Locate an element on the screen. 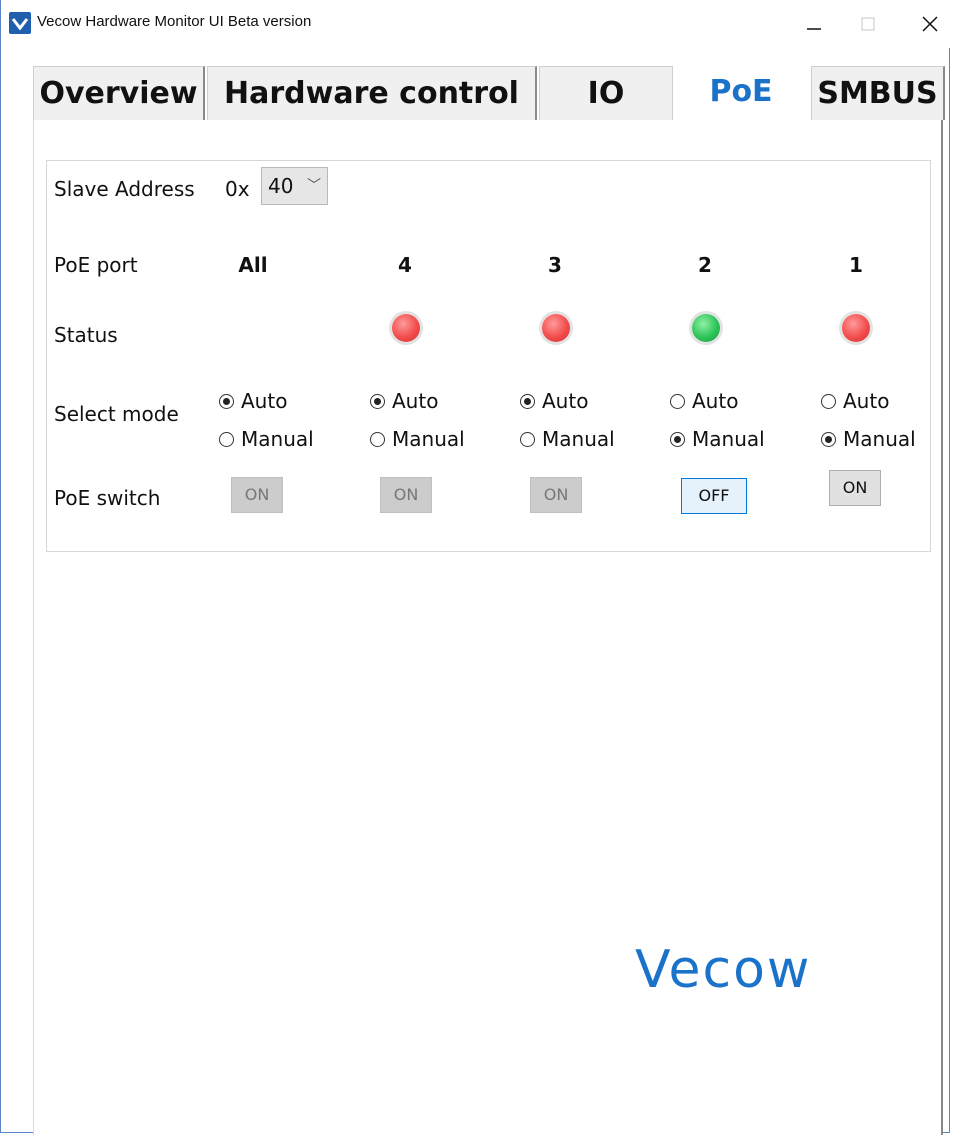  radio-auto-port-2: Auto is located at coordinates (704, 402).